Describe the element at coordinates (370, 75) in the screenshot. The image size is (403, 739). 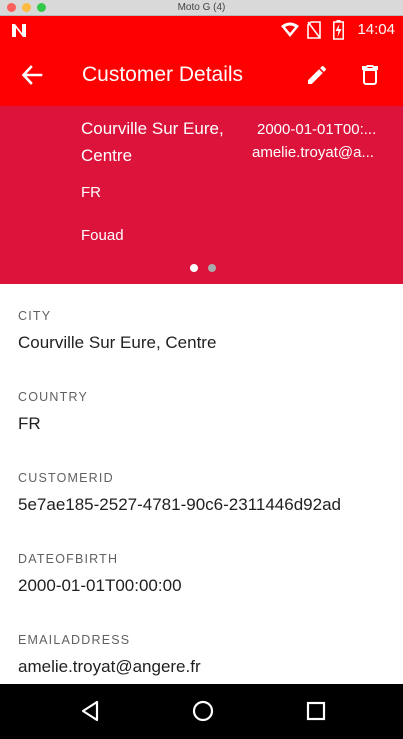
I see `trash-icon` at that location.